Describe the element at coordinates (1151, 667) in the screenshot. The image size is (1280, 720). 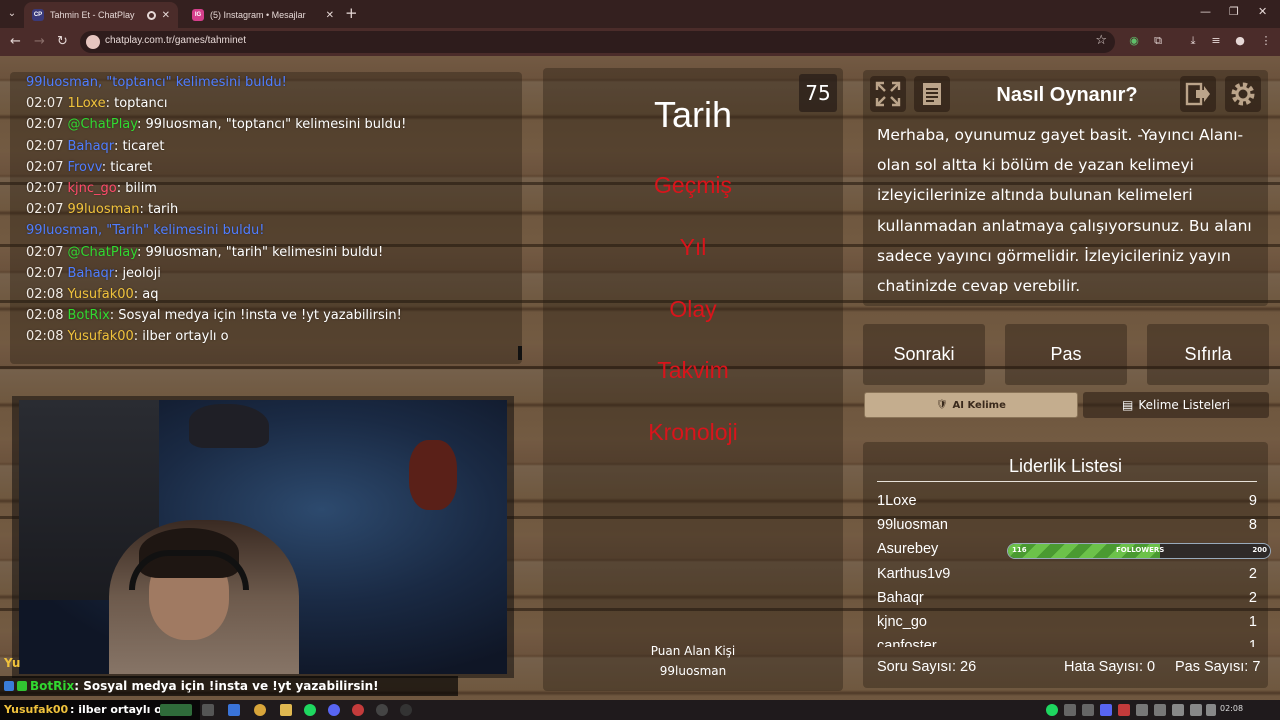
I see `stat-value: 0` at that location.